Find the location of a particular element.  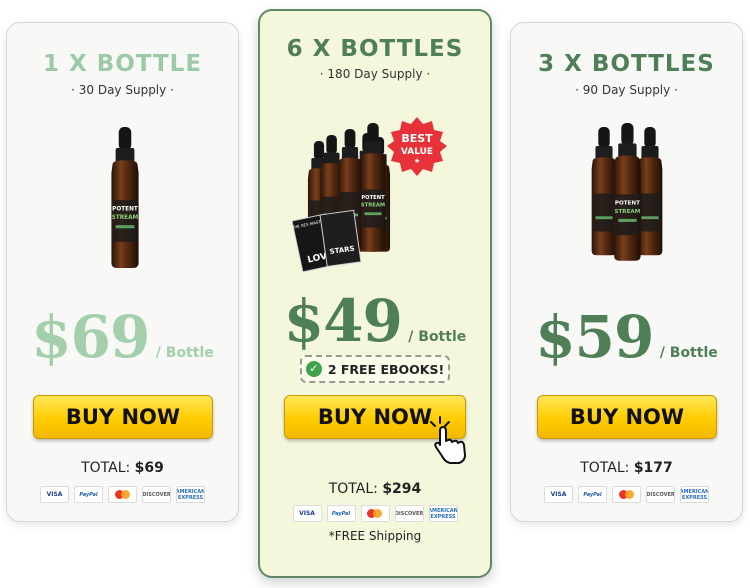

best-value-badge: BEST VALUE ★ is located at coordinates (417, 146).